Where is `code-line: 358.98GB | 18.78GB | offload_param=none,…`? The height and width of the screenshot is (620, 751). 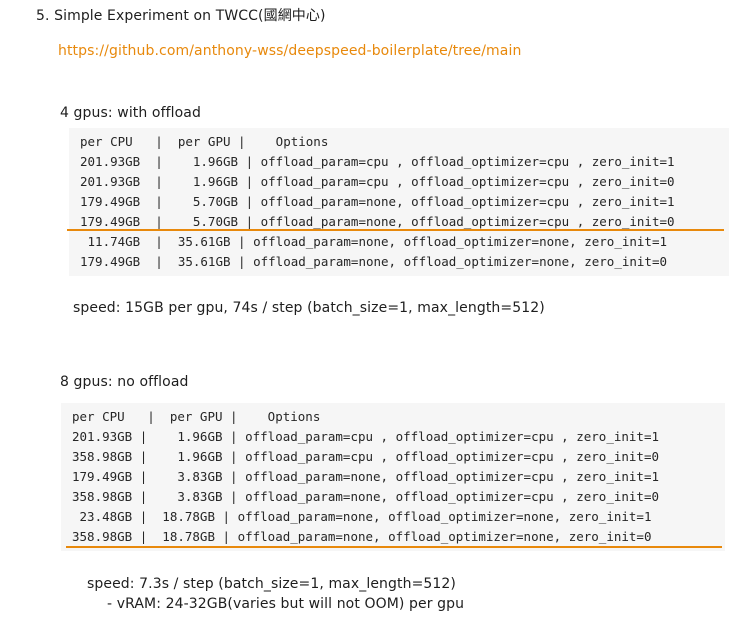 code-line: 358.98GB | 18.78GB | offload_param=none,… is located at coordinates (362, 536).